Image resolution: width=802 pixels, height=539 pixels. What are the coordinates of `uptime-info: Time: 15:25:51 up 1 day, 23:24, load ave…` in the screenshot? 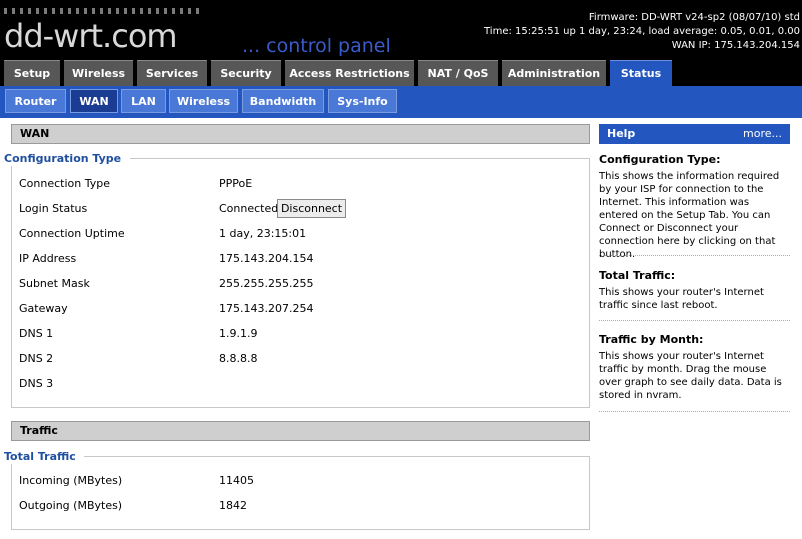 It's located at (642, 31).